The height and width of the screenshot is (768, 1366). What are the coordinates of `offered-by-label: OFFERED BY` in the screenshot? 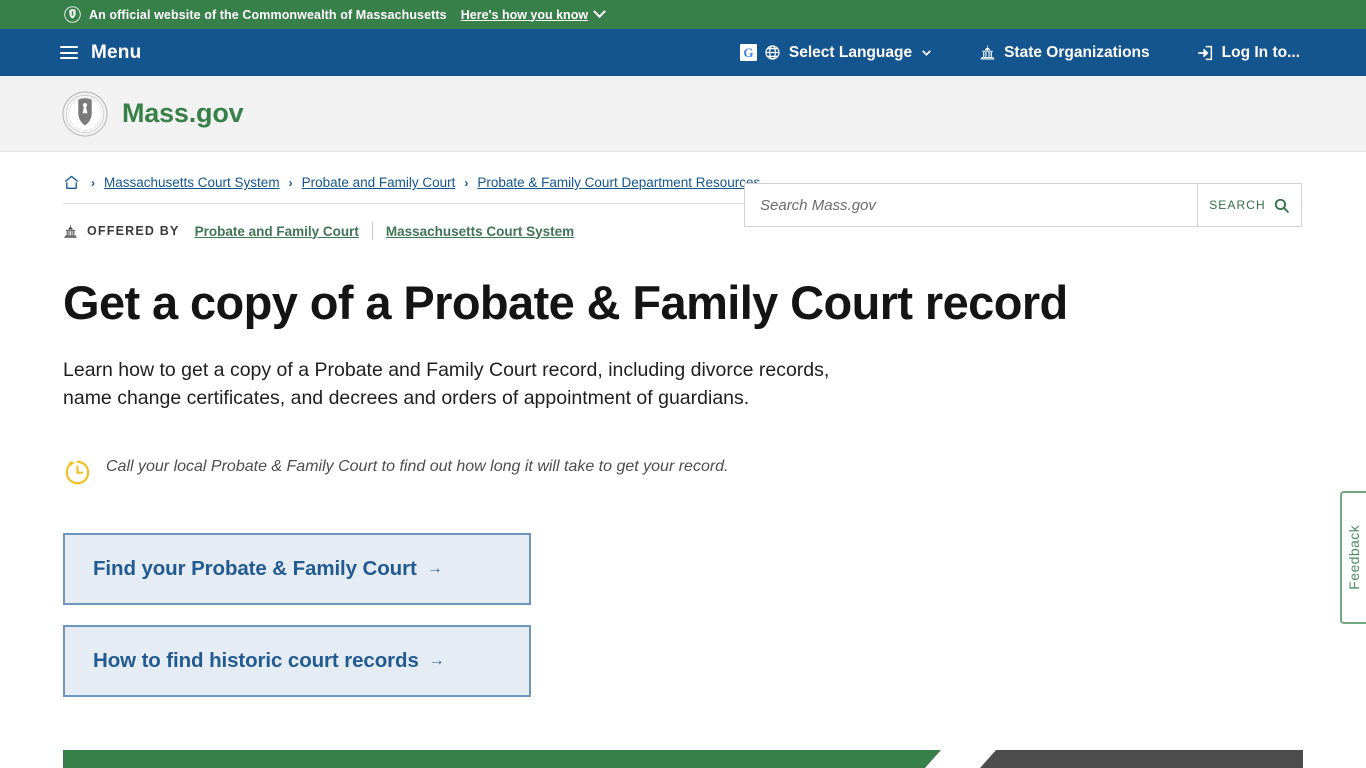 It's located at (133, 231).